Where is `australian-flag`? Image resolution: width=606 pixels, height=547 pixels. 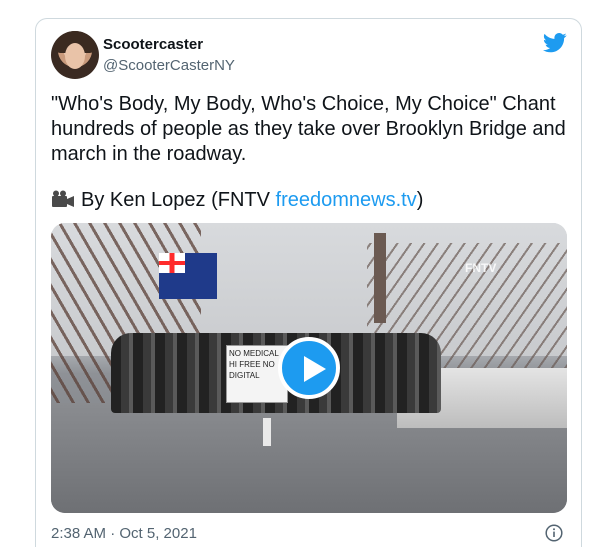
australian-flag is located at coordinates (188, 276).